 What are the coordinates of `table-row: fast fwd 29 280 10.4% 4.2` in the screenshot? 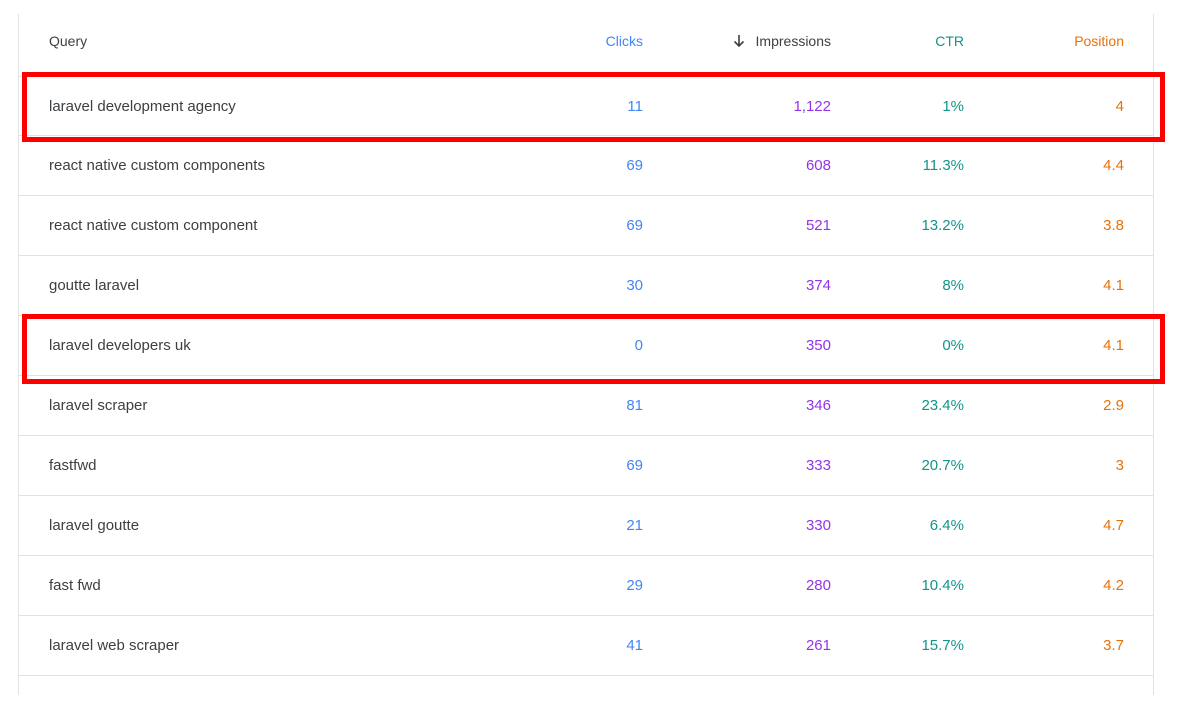 It's located at (586, 586).